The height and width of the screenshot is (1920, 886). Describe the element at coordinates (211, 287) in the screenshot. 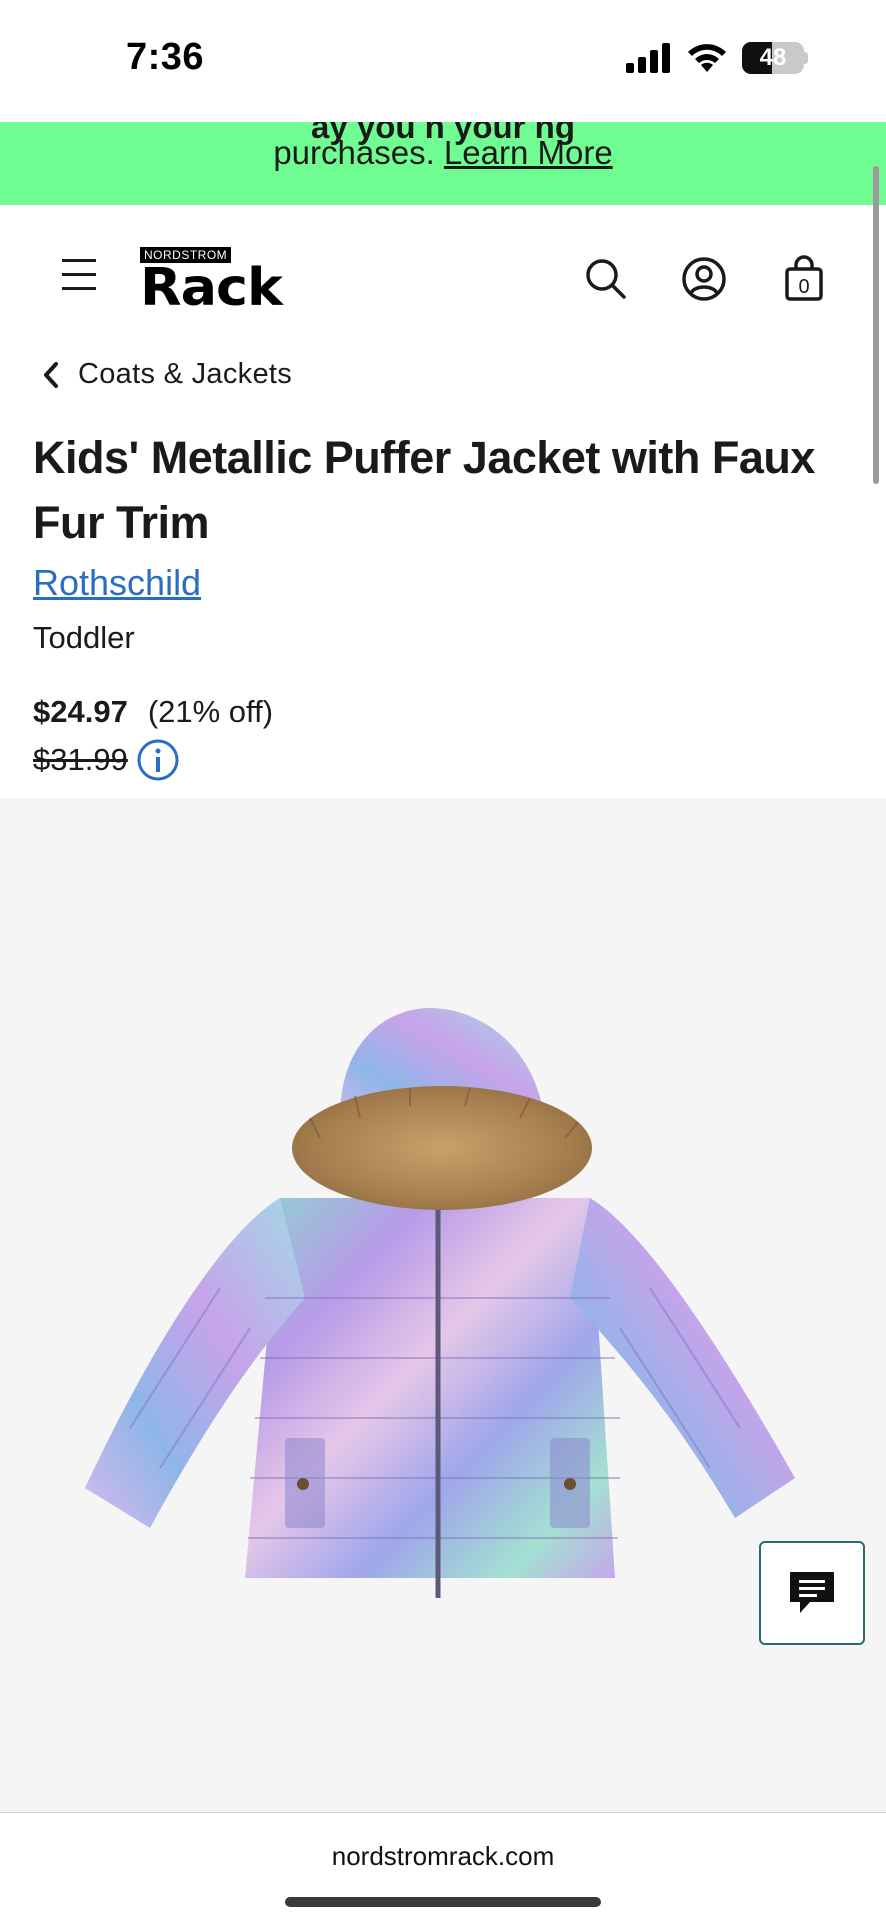

I see `logo-big-text: Rack` at that location.